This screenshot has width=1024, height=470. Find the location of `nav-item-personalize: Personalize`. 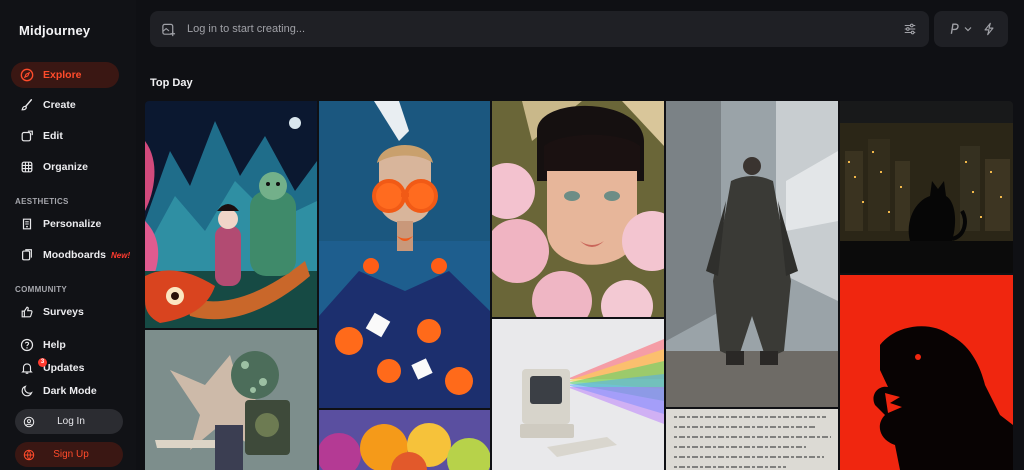

nav-item-personalize: Personalize is located at coordinates (65, 224).